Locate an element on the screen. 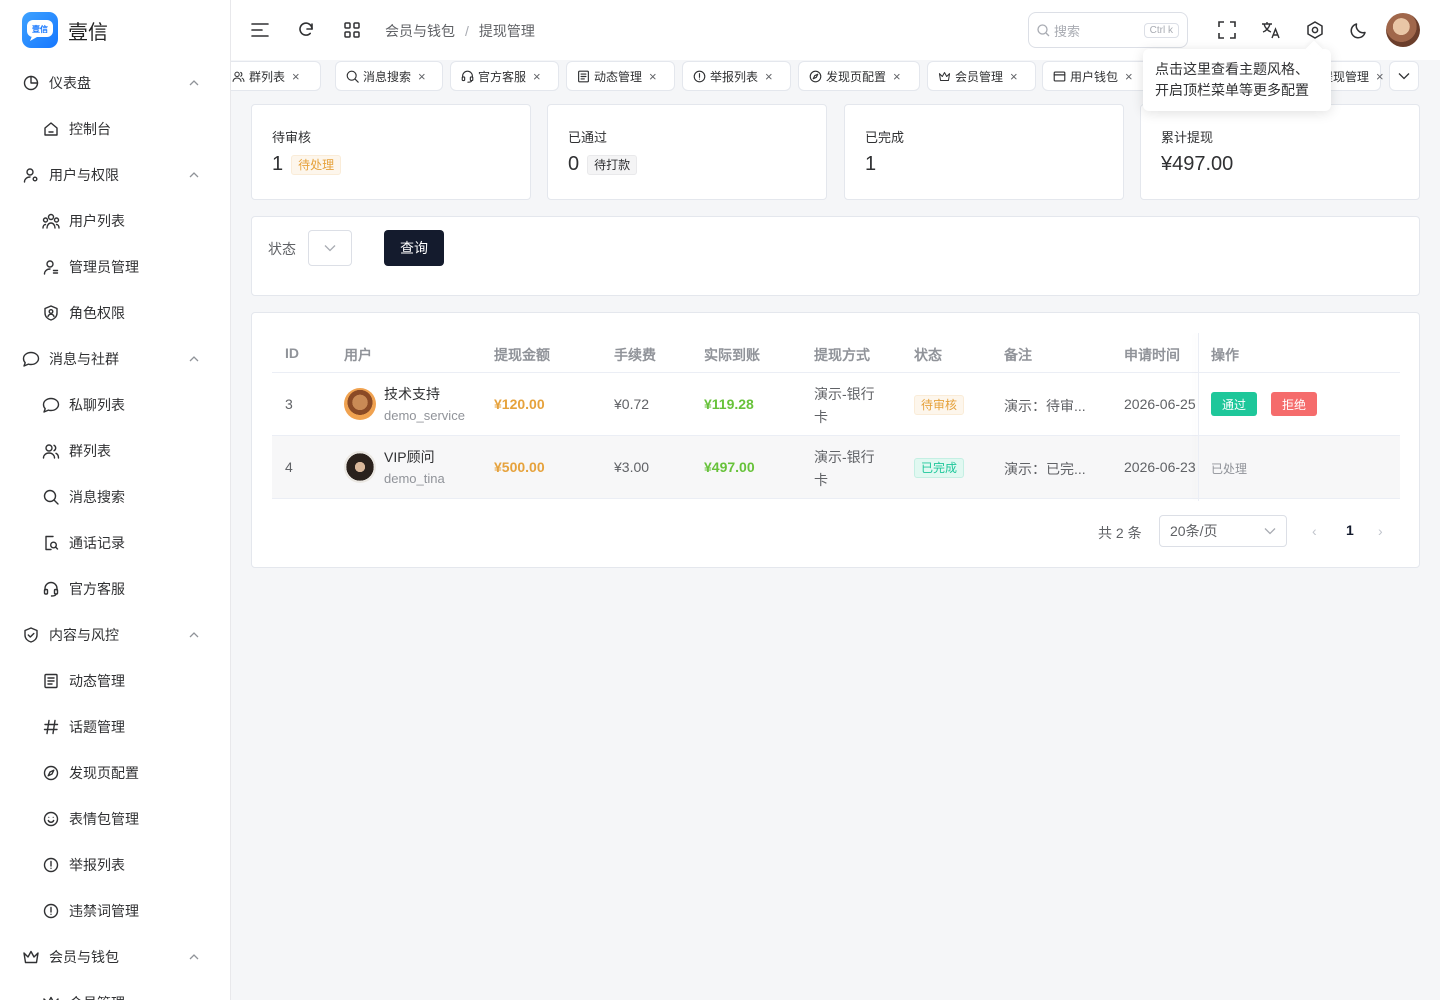  sidebar-item: 发现页配置 is located at coordinates (115, 773).